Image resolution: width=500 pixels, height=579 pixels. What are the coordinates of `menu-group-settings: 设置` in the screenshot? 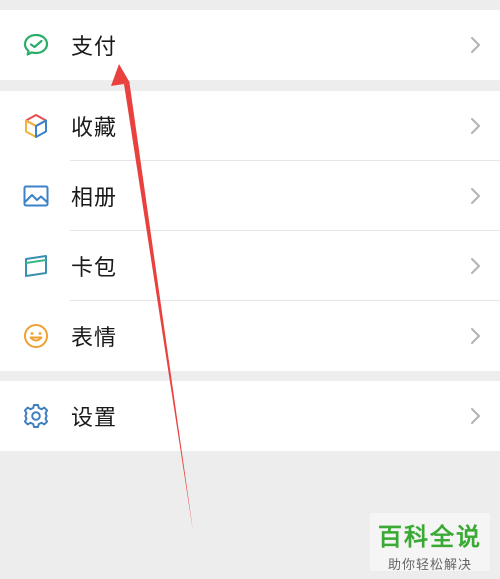 It's located at (250, 416).